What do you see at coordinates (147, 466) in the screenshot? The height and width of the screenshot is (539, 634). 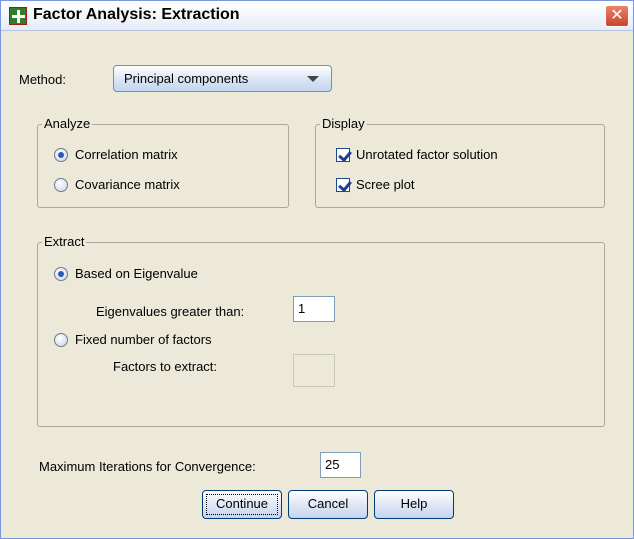 I see `max-iterations-label: Maximum Iterations for Convergence:` at bounding box center [147, 466].